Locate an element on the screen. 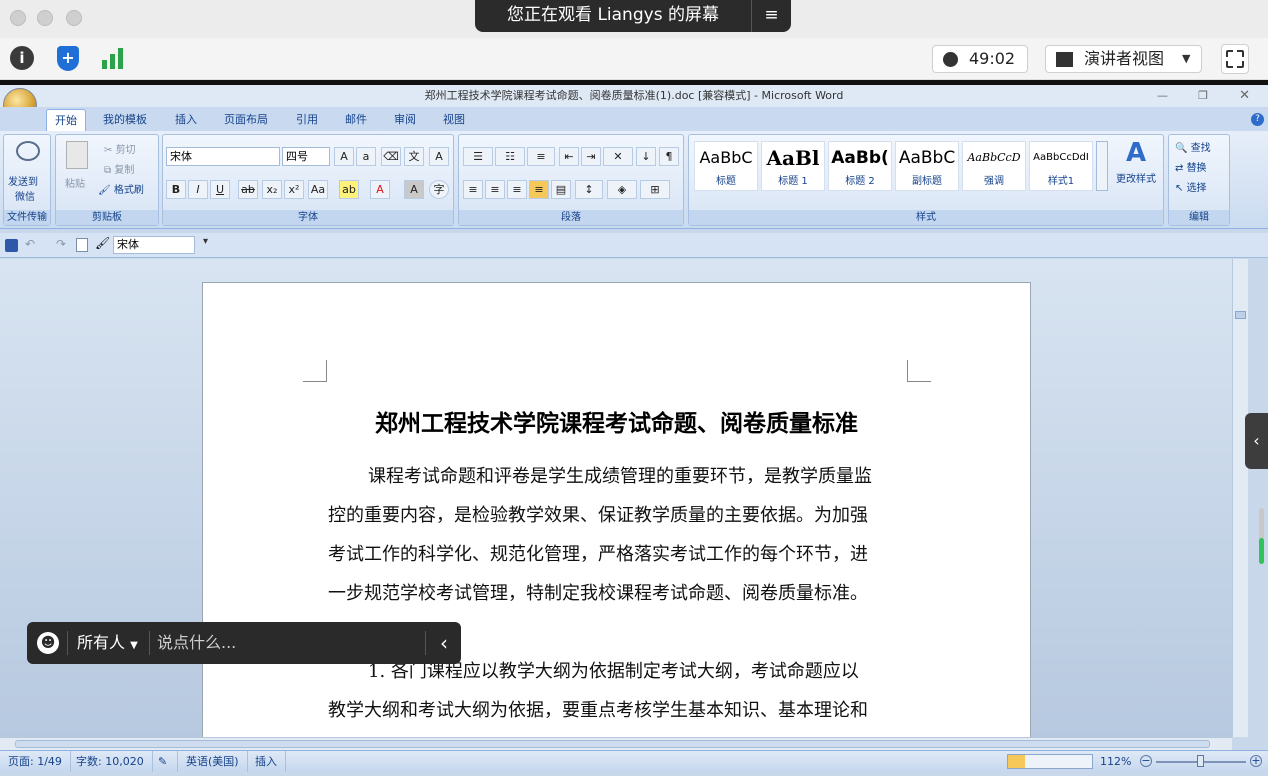 The image size is (1268, 776). phonetic-guide-icon: 文 is located at coordinates (414, 156).